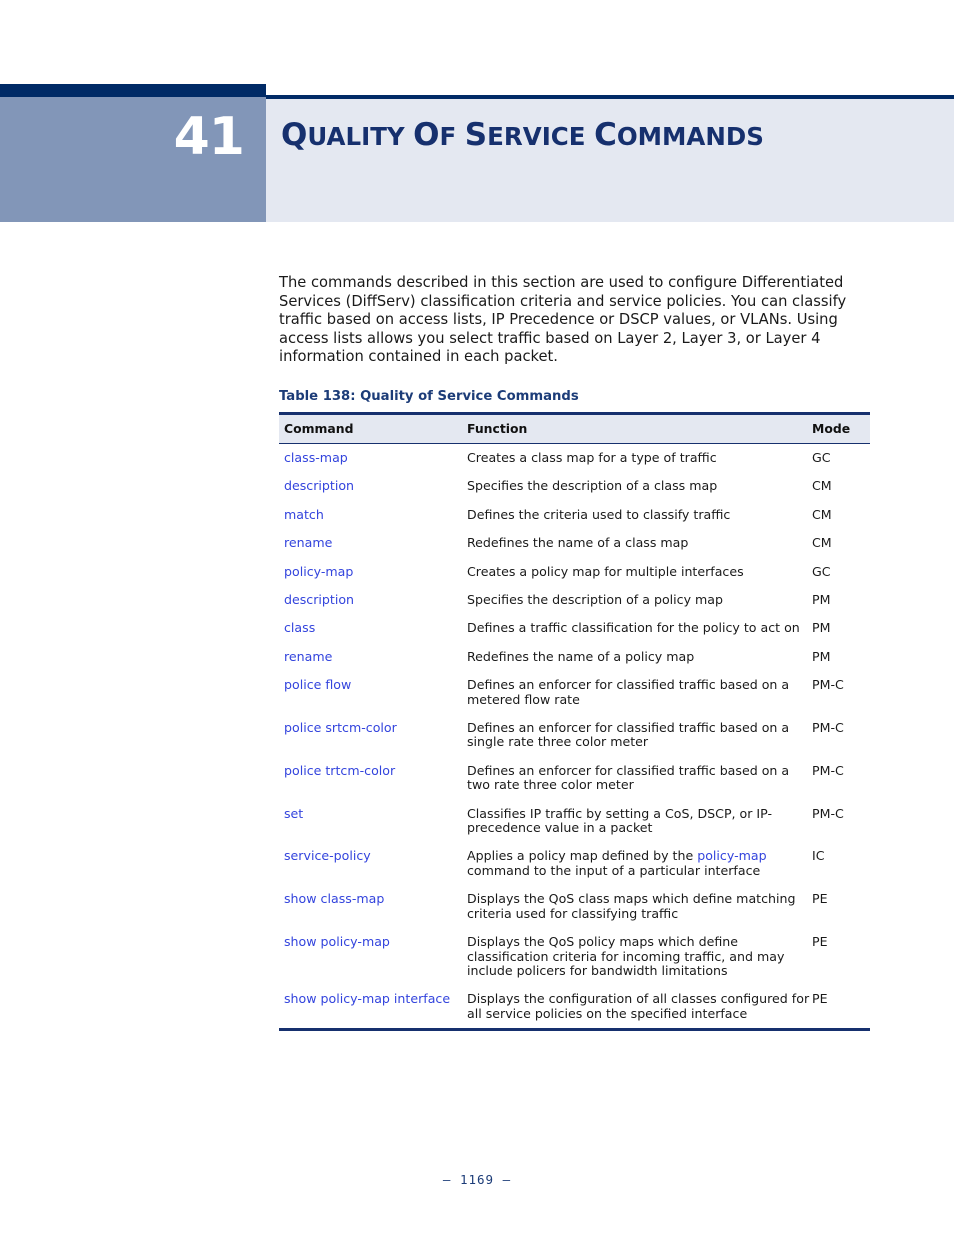 The width and height of the screenshot is (954, 1235). I want to click on table-cell-function: Specifies the description of a class map, so click(592, 486).